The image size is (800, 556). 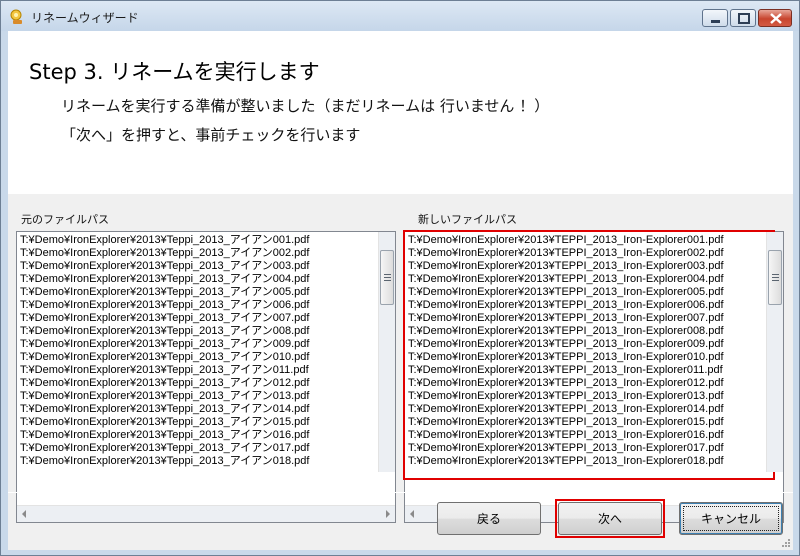 What do you see at coordinates (65, 219) in the screenshot?
I see `original-paths-label: 元のファイルパス` at bounding box center [65, 219].